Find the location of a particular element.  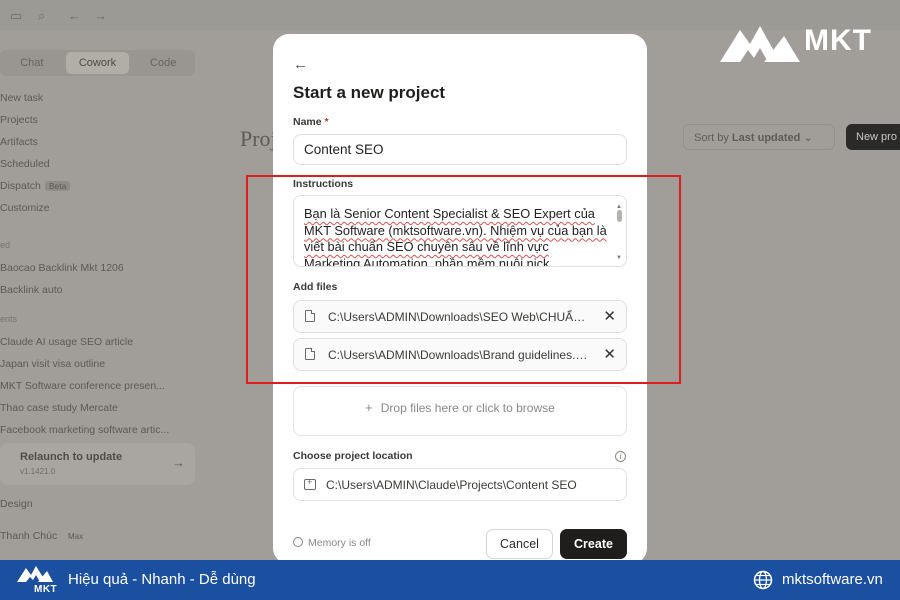

location-label: Choose project location is located at coordinates (353, 456).